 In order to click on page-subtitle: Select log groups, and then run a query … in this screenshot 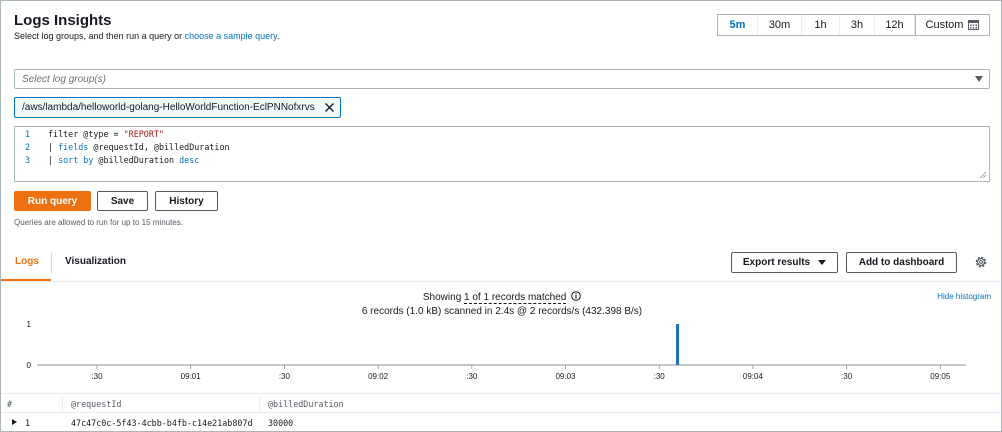, I will do `click(147, 36)`.